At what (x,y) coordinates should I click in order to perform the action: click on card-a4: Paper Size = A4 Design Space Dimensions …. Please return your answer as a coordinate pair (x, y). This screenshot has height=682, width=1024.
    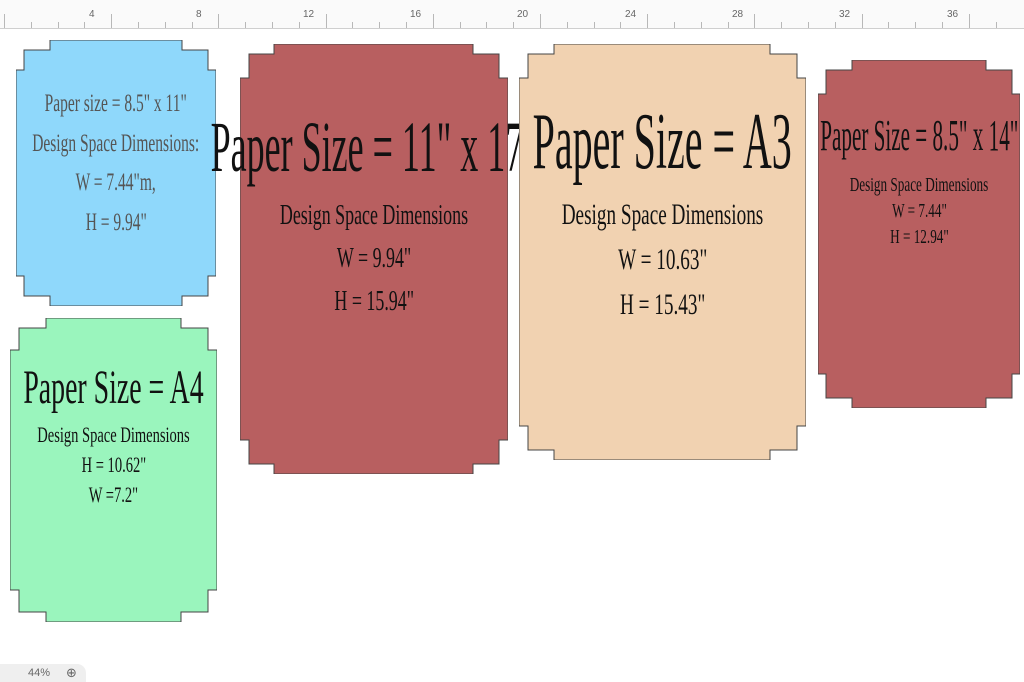
    Looking at the image, I should click on (113, 470).